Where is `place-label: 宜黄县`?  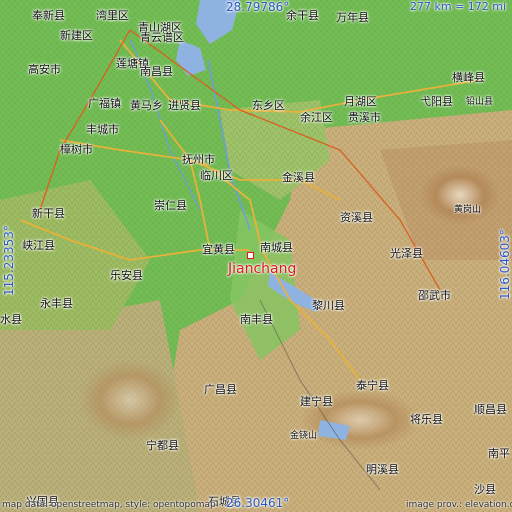 place-label: 宜黄县 is located at coordinates (218, 249).